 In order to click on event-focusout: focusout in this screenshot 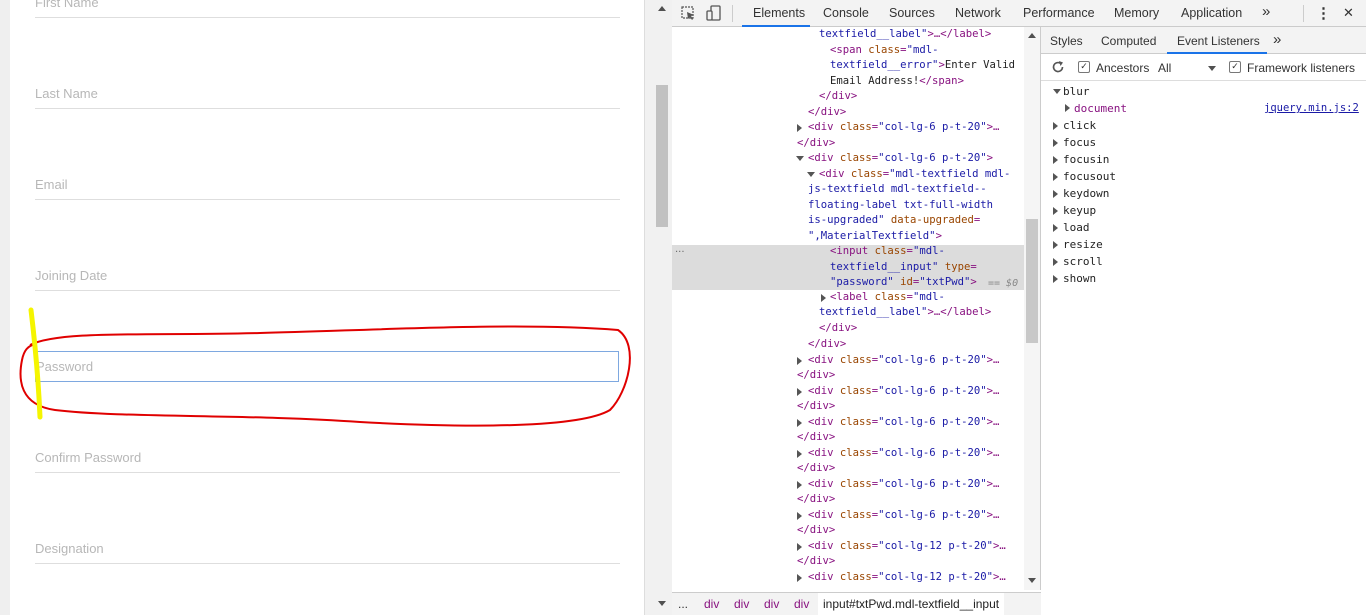, I will do `click(1089, 176)`.